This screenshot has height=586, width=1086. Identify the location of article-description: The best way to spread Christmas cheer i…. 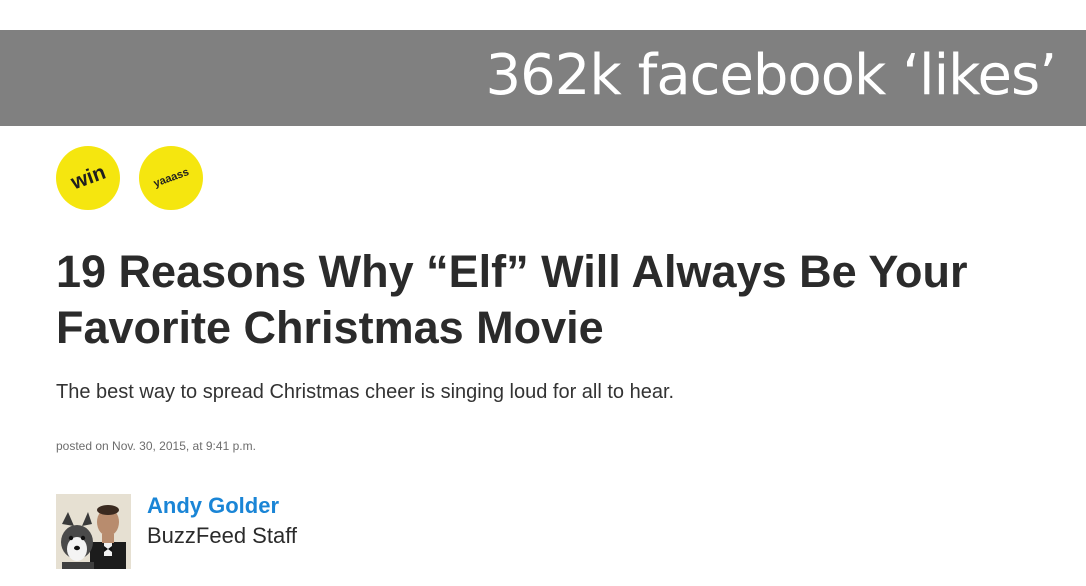
(365, 392).